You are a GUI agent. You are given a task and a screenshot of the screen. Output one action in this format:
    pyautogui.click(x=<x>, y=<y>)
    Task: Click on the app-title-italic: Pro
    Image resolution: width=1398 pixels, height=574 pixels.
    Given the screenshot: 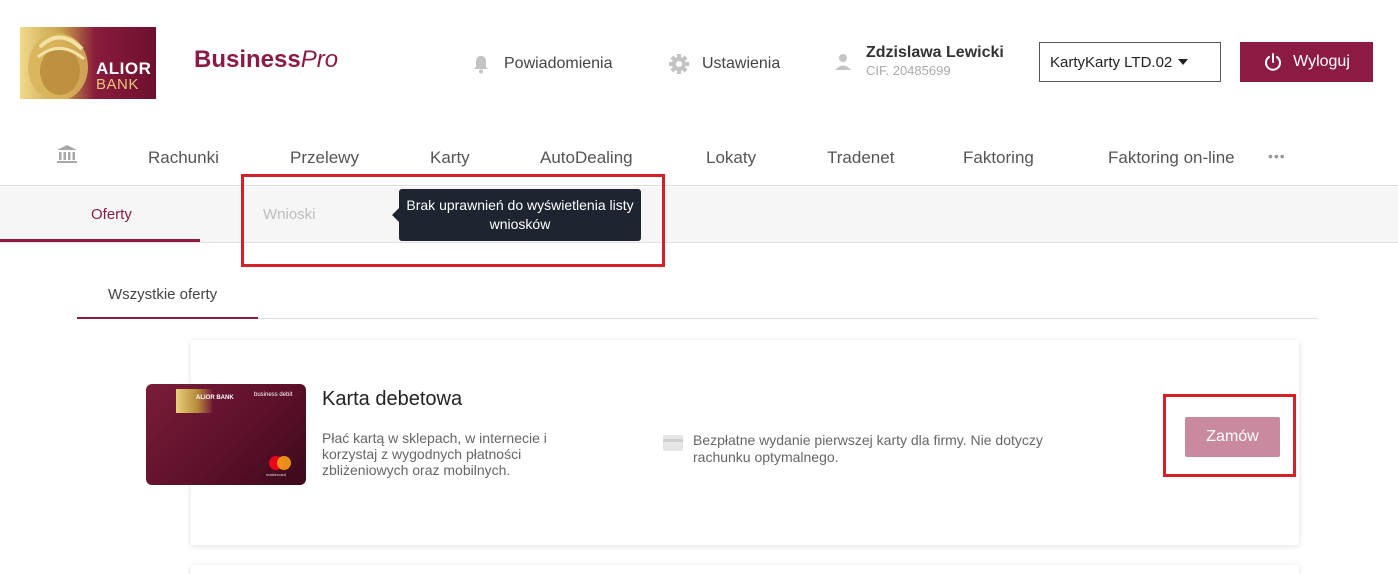 What is the action you would take?
    pyautogui.click(x=319, y=59)
    